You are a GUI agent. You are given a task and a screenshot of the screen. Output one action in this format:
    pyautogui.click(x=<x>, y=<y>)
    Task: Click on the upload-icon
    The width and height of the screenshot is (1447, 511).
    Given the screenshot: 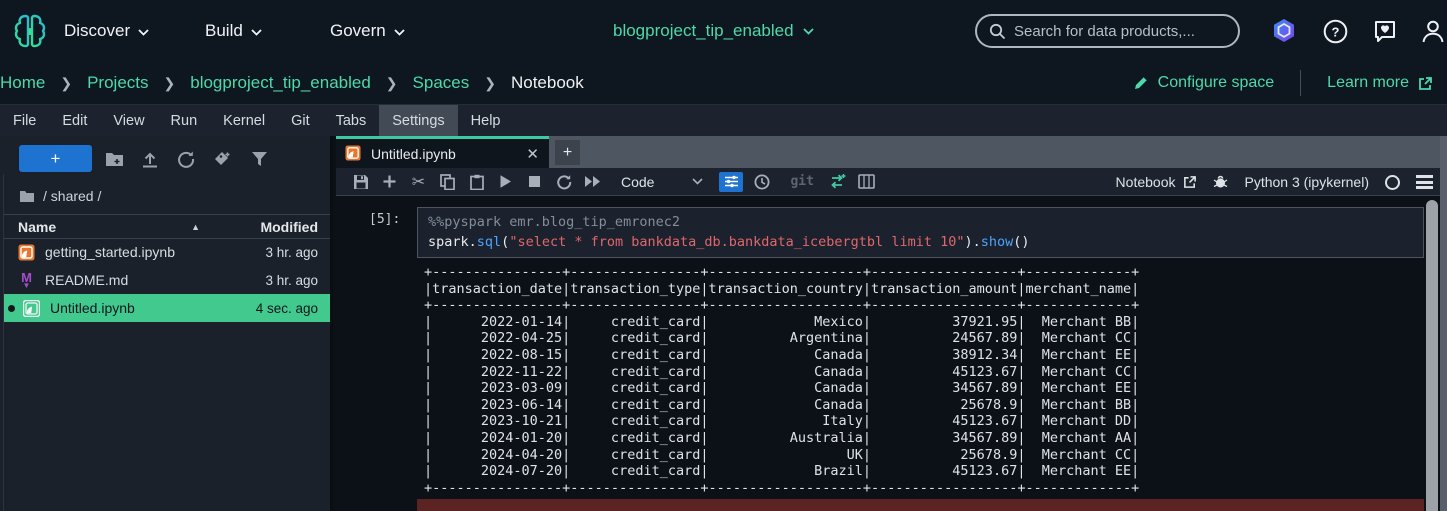 What is the action you would take?
    pyautogui.click(x=150, y=159)
    